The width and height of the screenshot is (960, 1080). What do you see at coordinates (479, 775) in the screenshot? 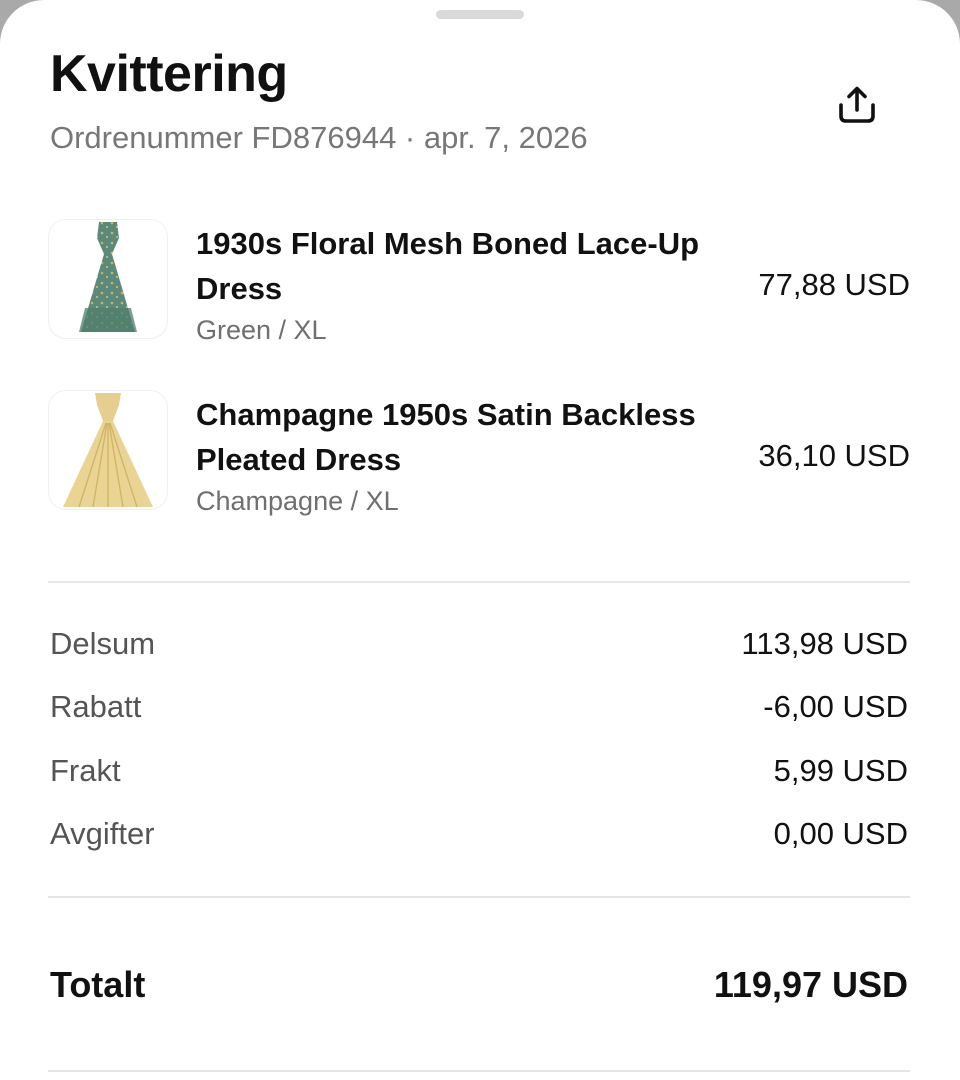
I see `summary-row-shipping: Frakt 5,99 USD` at bounding box center [479, 775].